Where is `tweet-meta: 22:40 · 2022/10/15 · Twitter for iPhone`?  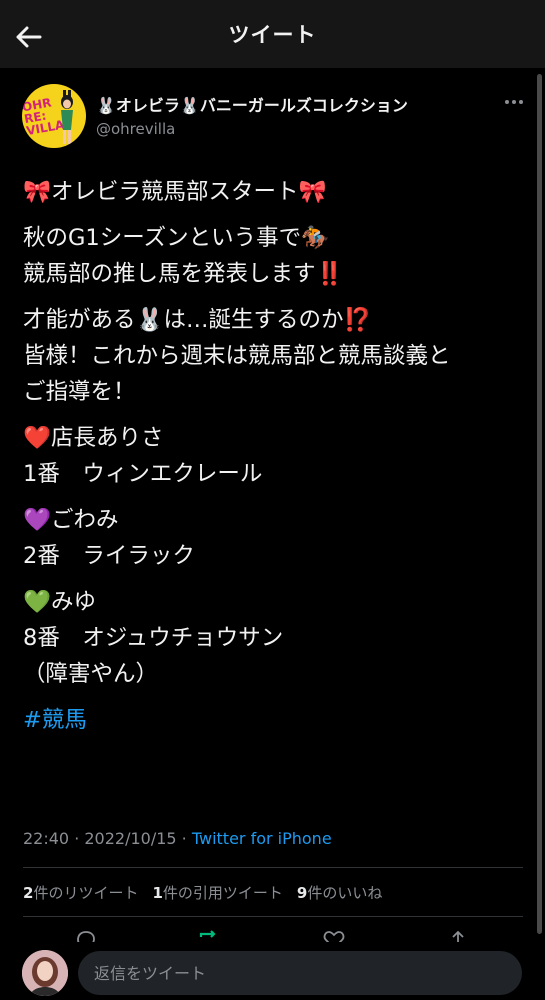 tweet-meta: 22:40 · 2022/10/15 · Twitter for iPhone is located at coordinates (177, 838).